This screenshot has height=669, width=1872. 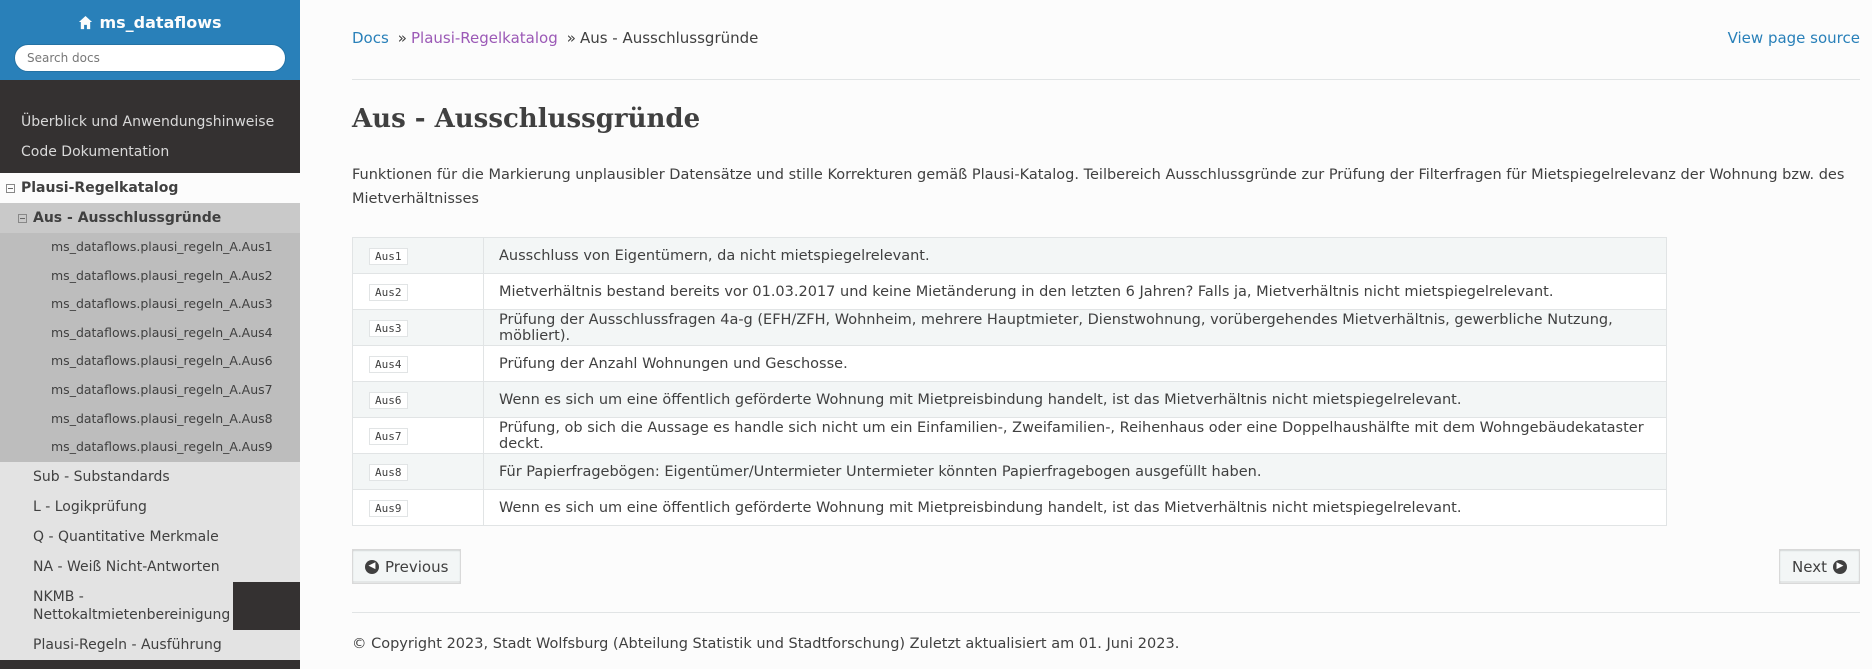 I want to click on function-code-link: Aus4, so click(x=388, y=364).